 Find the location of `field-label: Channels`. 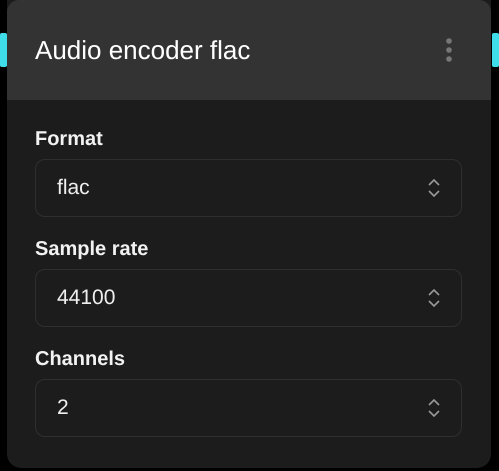

field-label: Channels is located at coordinates (80, 359).